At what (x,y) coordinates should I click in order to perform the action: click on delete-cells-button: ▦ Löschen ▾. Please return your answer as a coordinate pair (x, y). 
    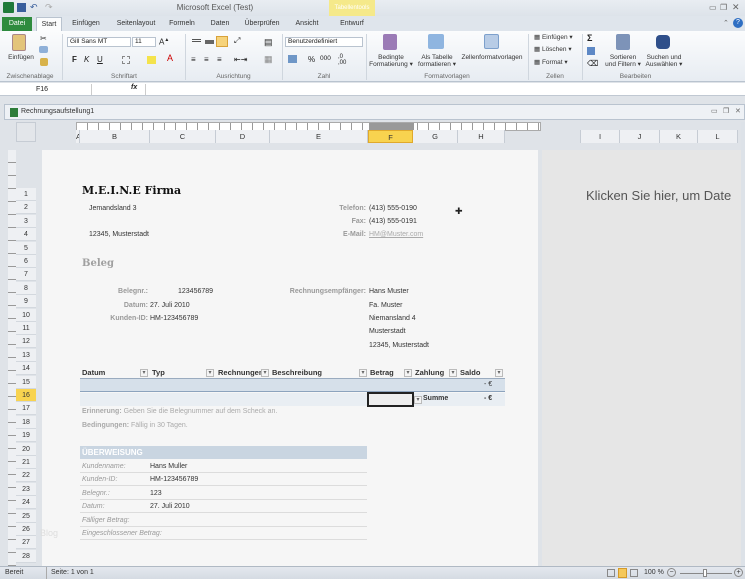
    Looking at the image, I should click on (553, 49).